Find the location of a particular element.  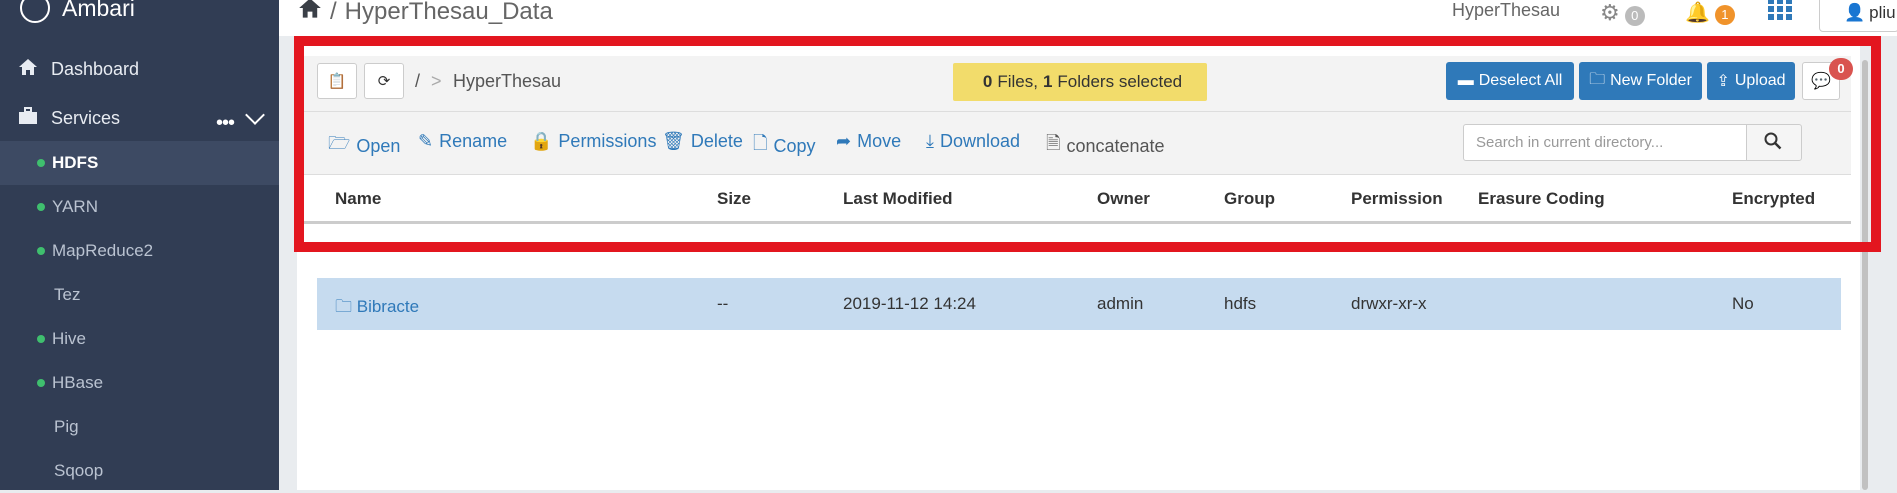

file-icon: 🗋 is located at coordinates (760, 143).